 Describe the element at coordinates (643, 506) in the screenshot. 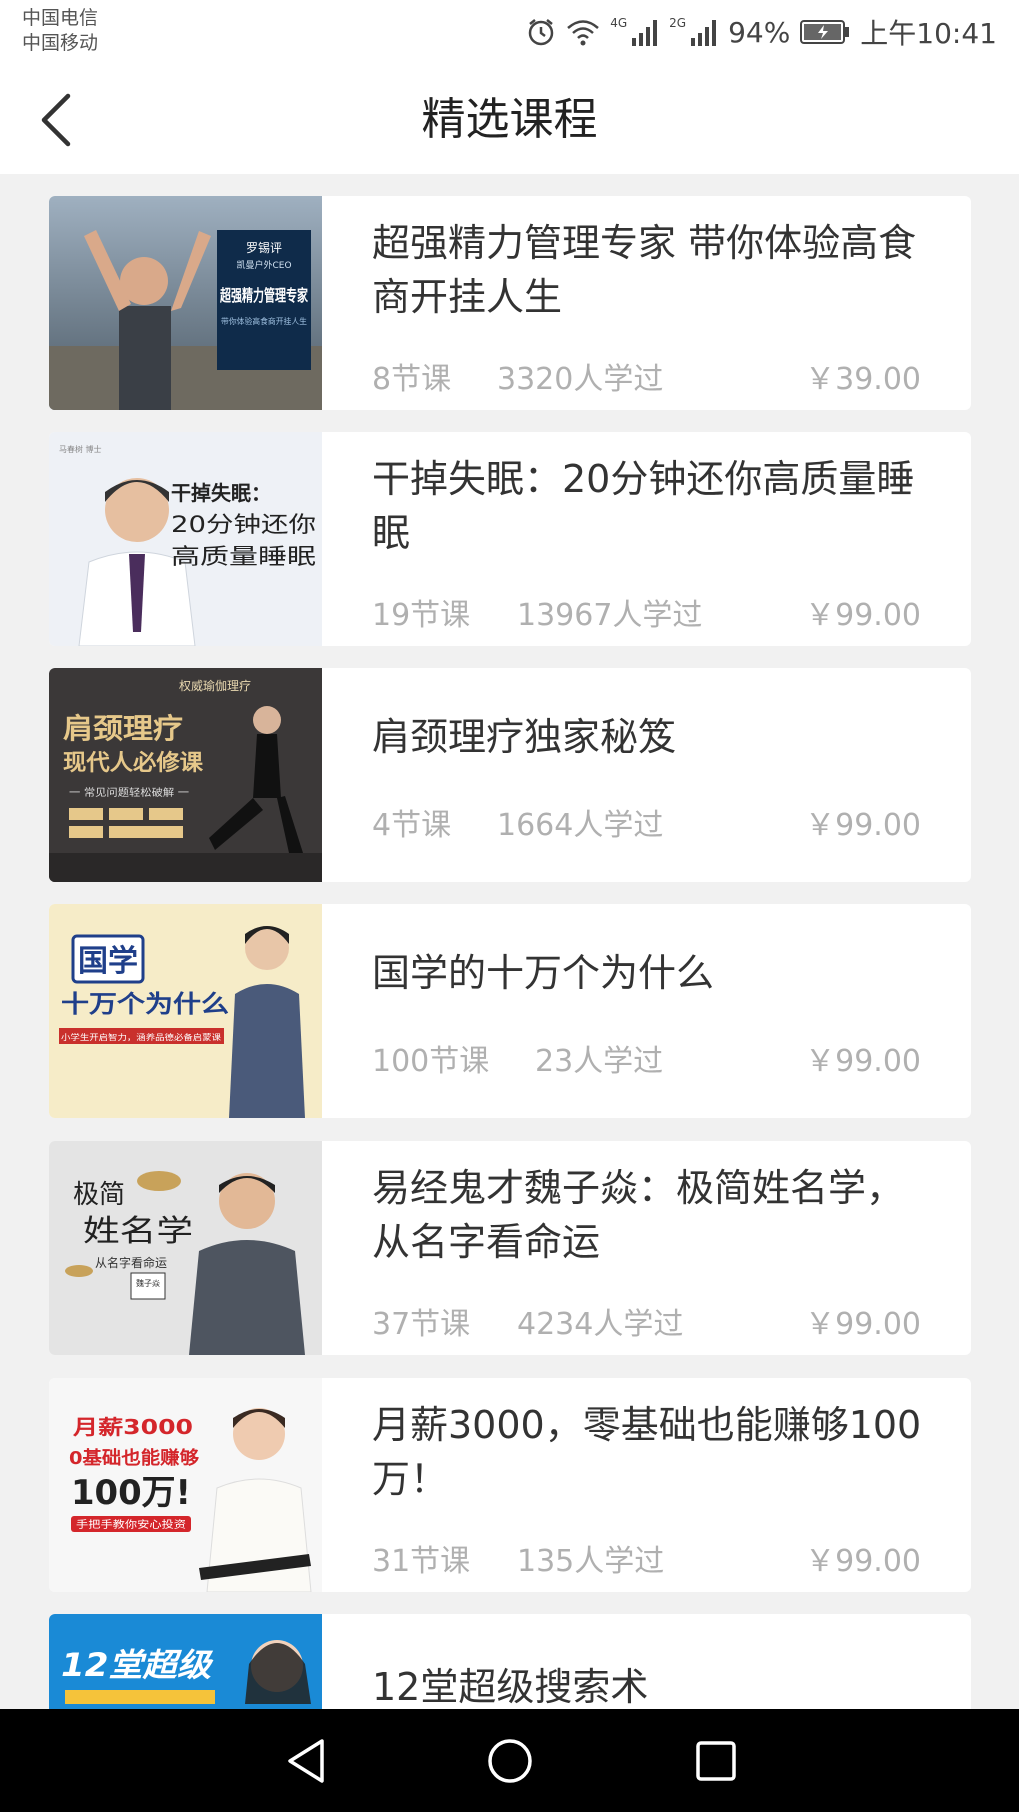

I see `course-title: 干掉失眠：20分钟还你高质量睡眠` at that location.